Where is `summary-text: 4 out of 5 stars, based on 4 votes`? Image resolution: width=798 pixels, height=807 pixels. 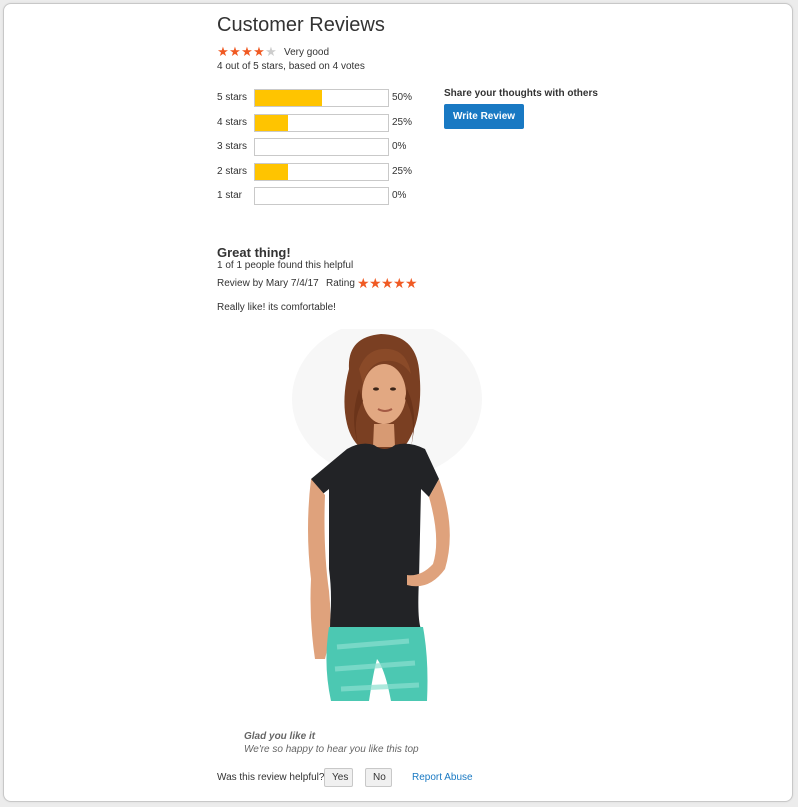
summary-text: 4 out of 5 stars, based on 4 votes is located at coordinates (291, 66).